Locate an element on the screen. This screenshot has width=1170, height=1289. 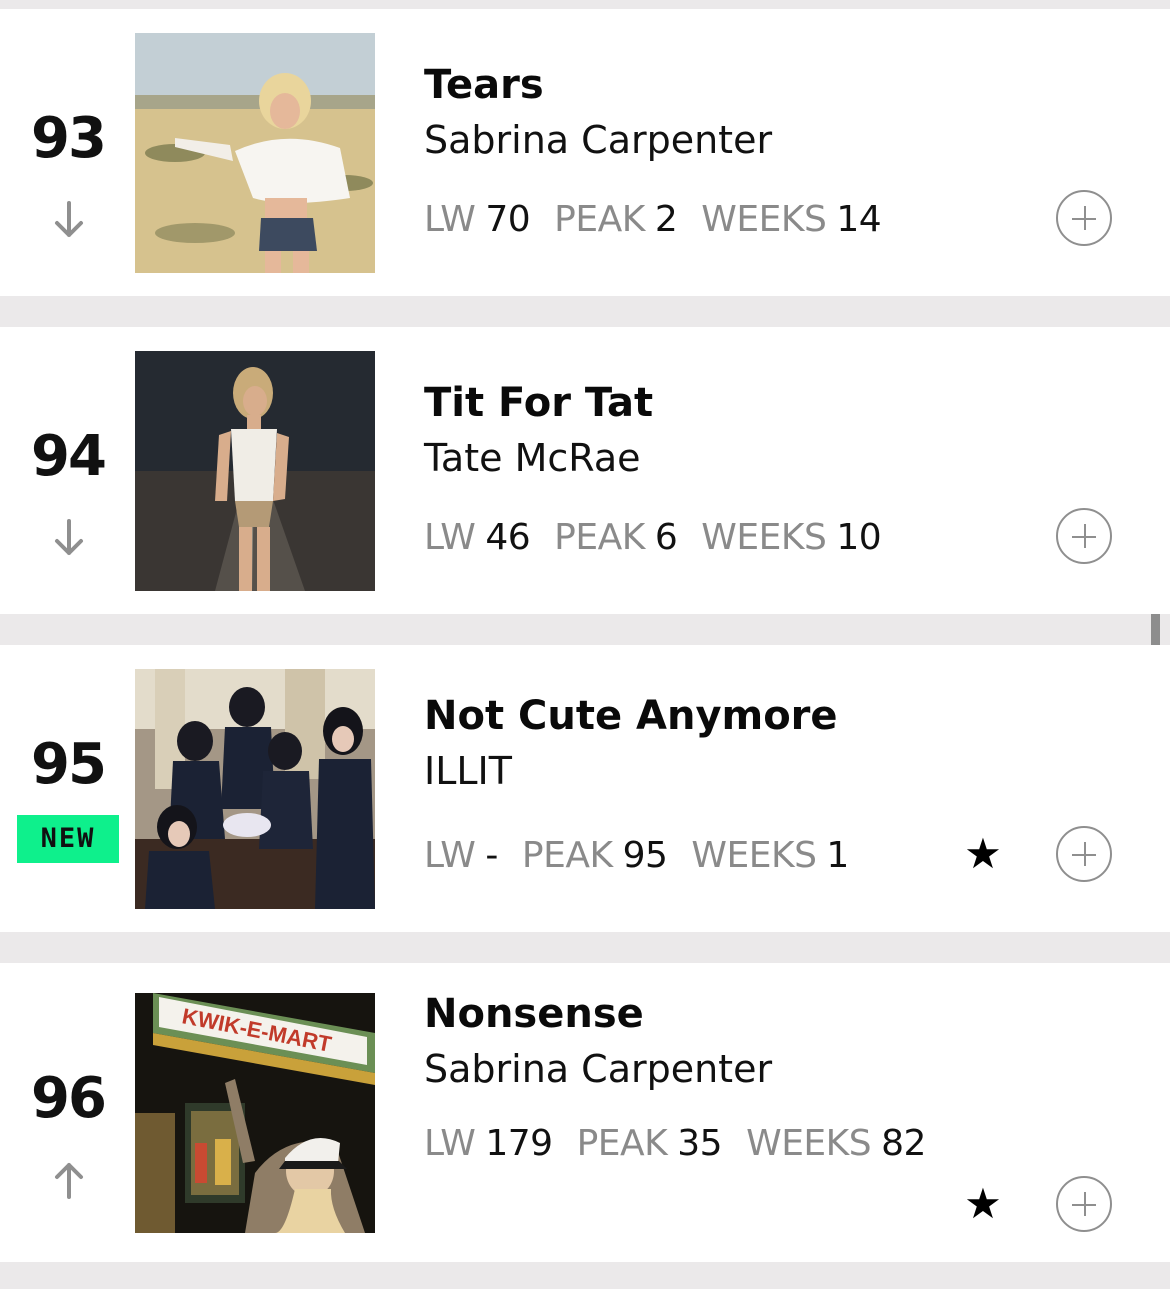
new-badge: NEW is located at coordinates (68, 839).